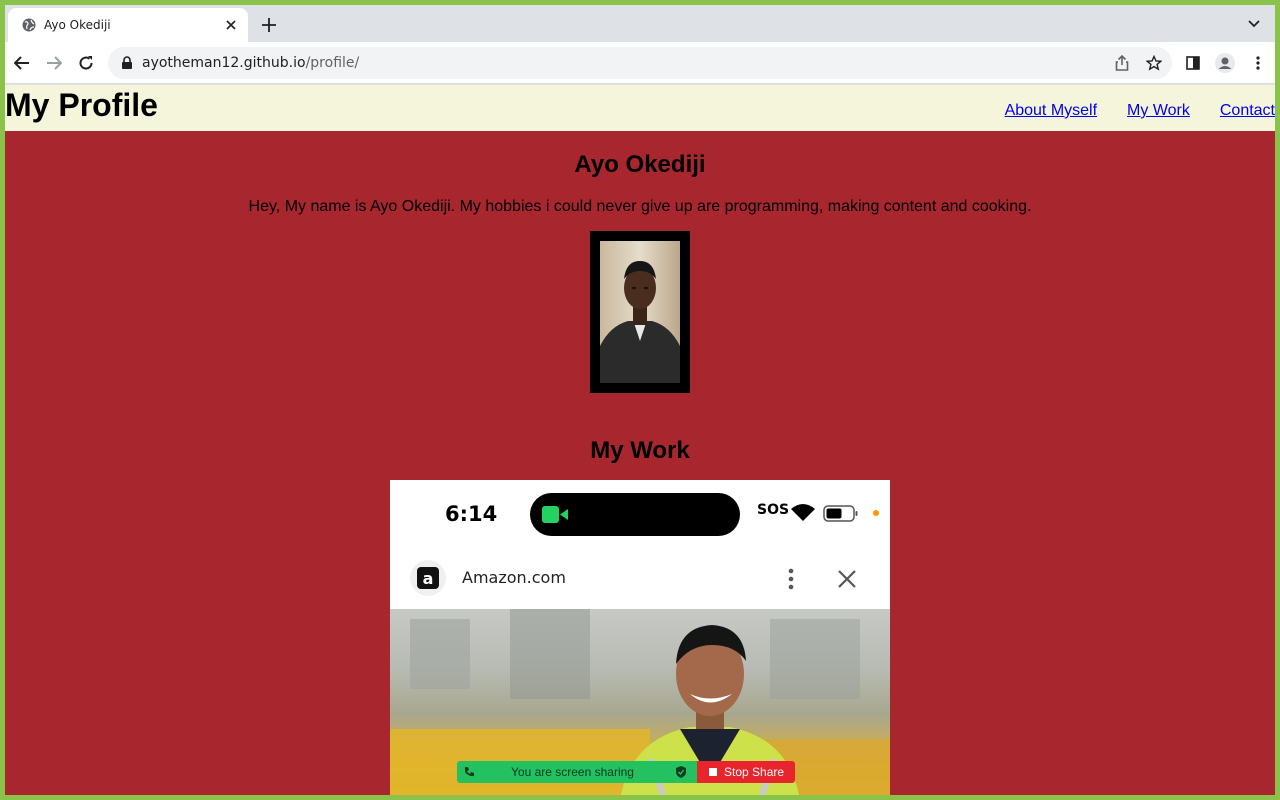 The height and width of the screenshot is (800, 1280). I want to click on browser-tab: Ayo Okediji, so click(128, 25).